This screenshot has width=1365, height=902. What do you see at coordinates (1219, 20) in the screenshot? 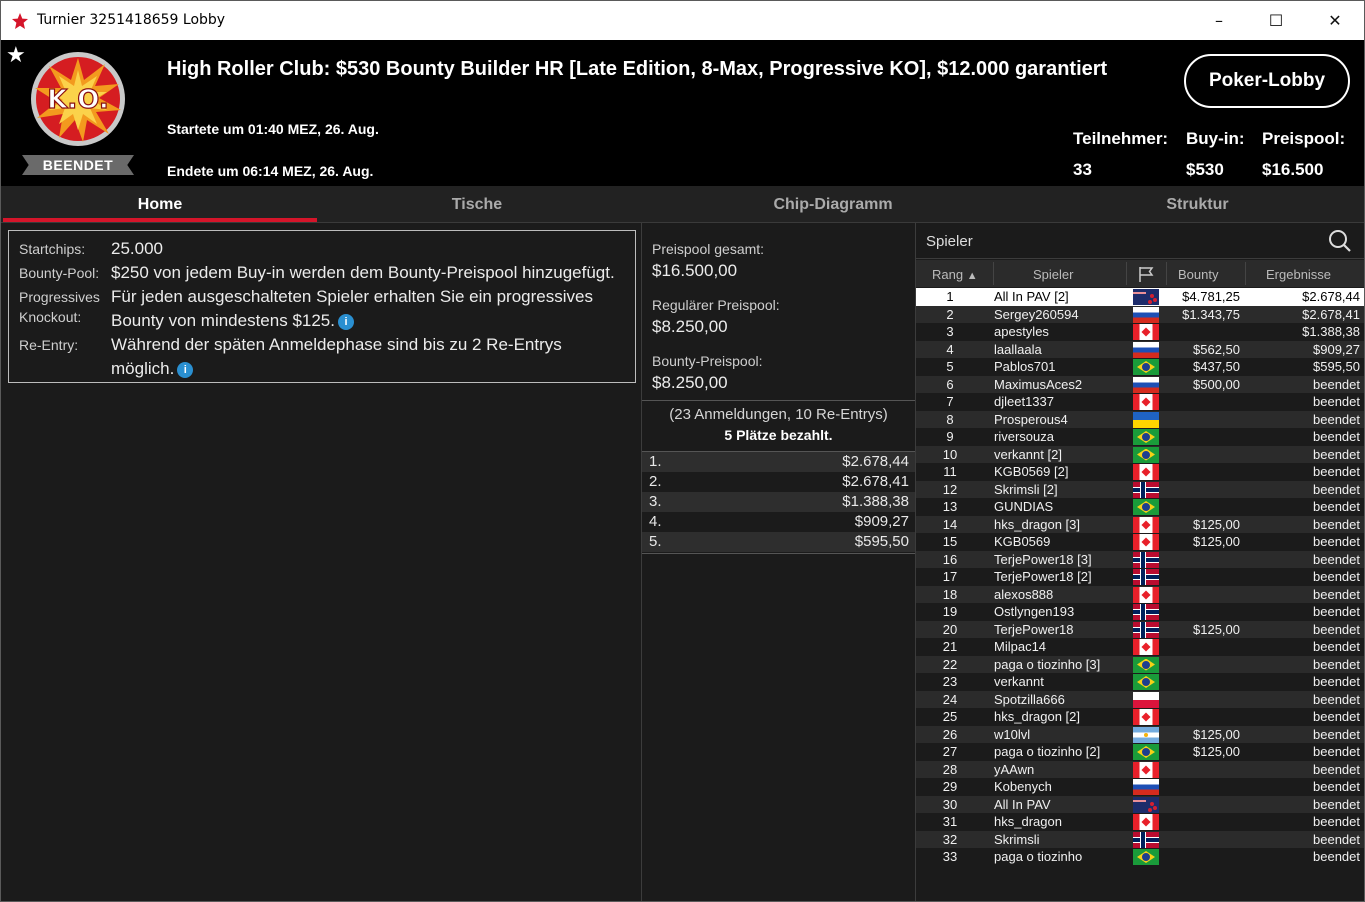
I see `minimize-button: –` at bounding box center [1219, 20].